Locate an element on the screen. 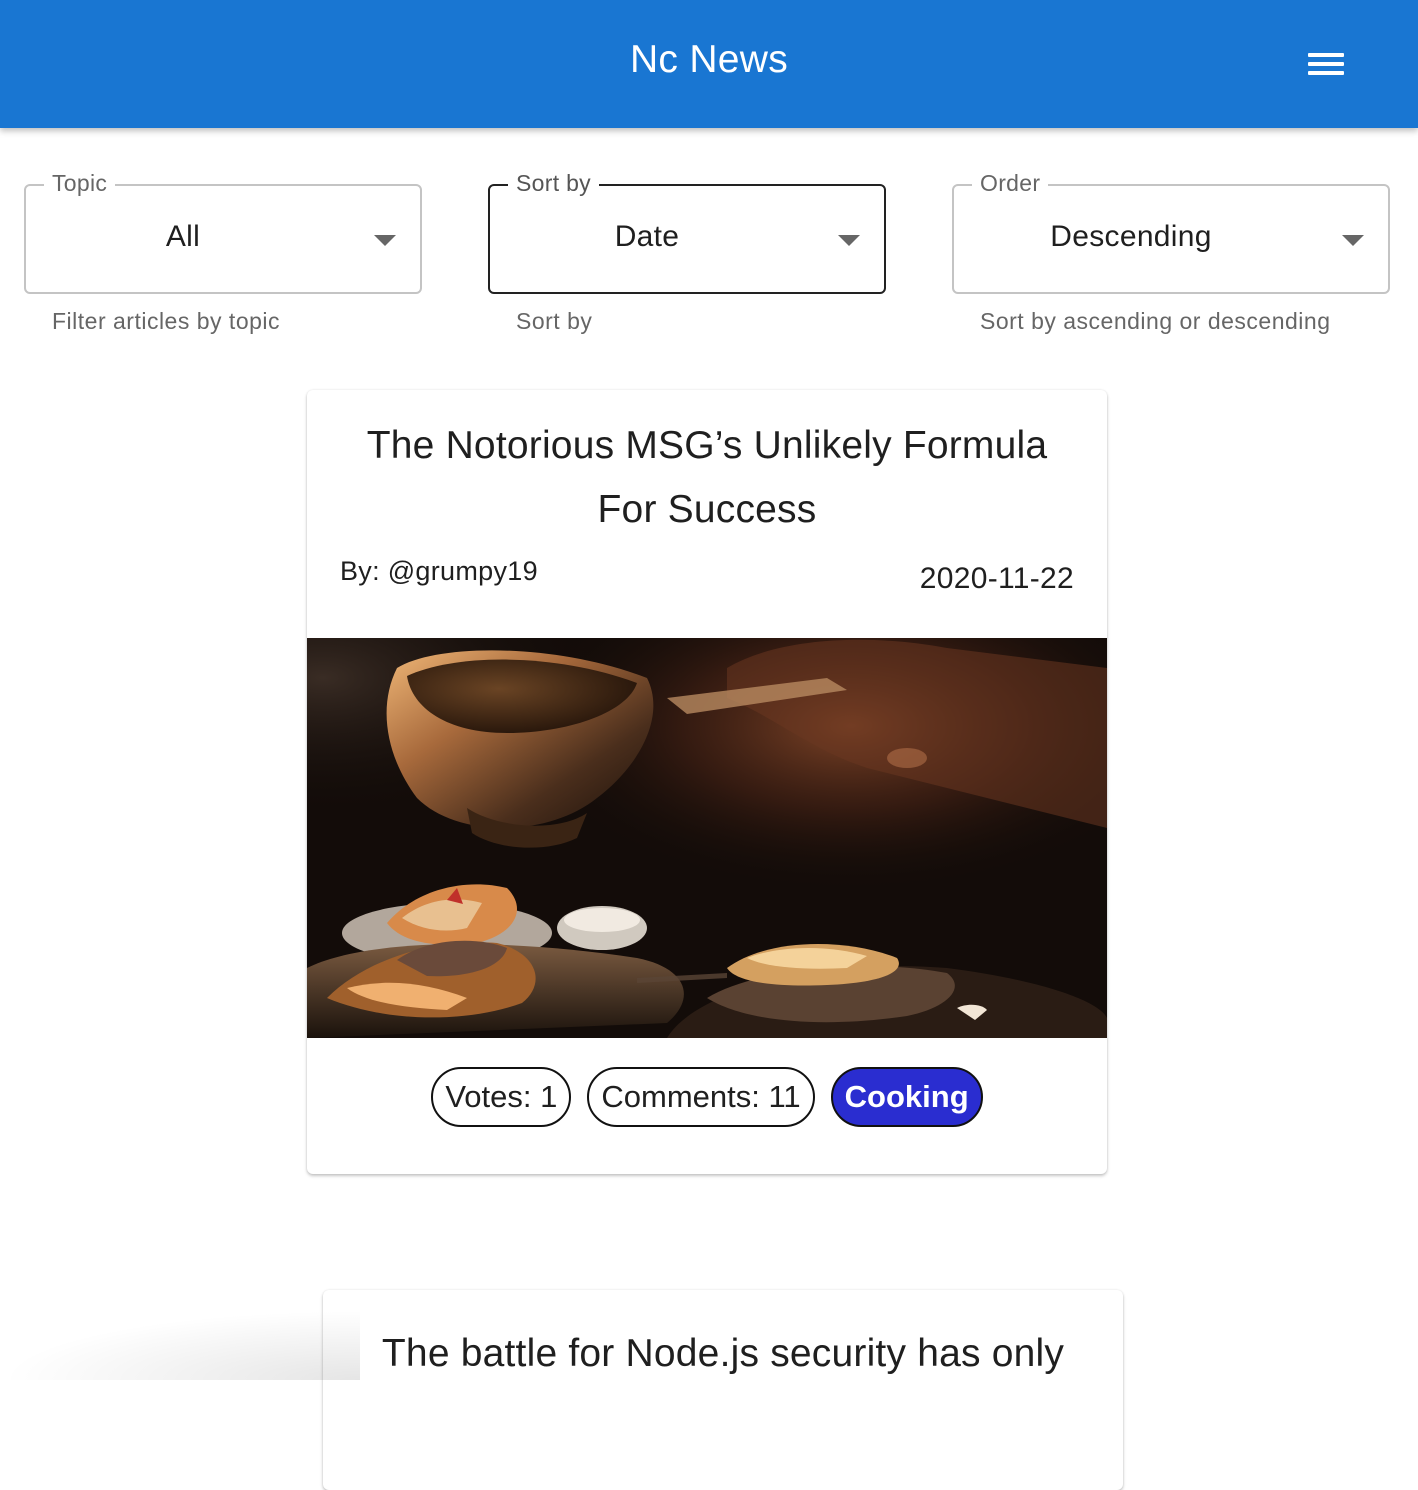 The image size is (1418, 1490). topic-select-label: Topic is located at coordinates (80, 183).